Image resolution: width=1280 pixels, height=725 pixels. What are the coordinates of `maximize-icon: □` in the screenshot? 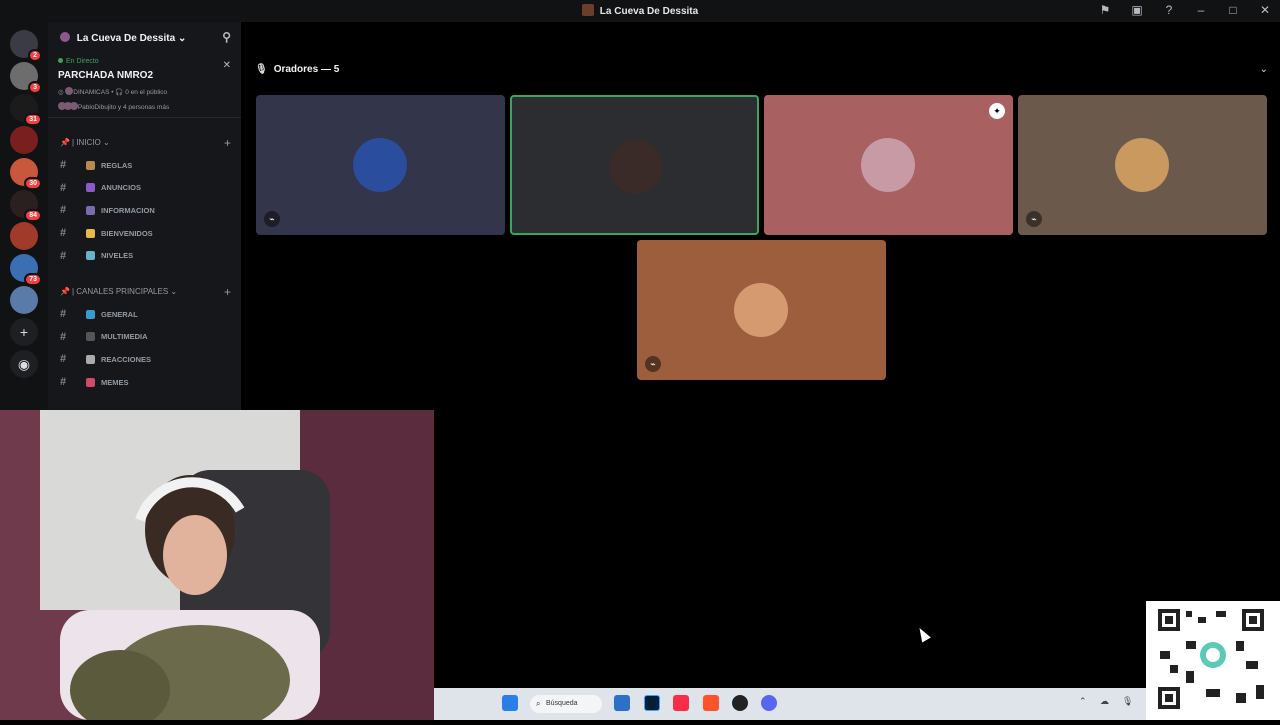 It's located at (1233, 10).